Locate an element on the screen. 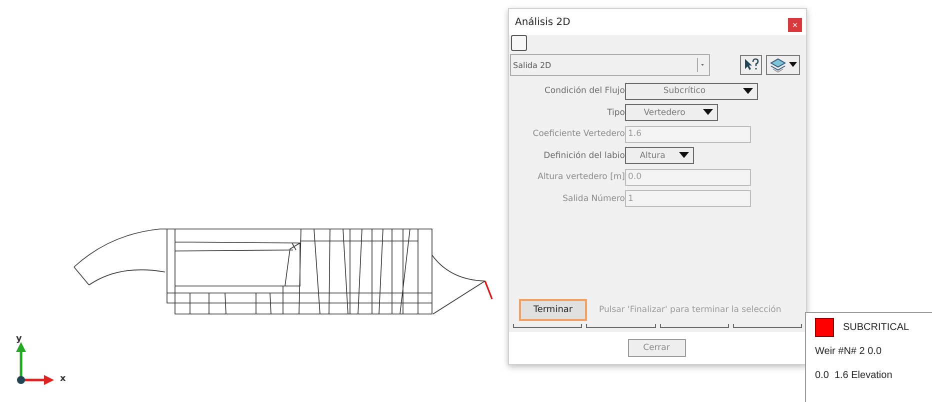  dropdown-field: Altura is located at coordinates (659, 155).